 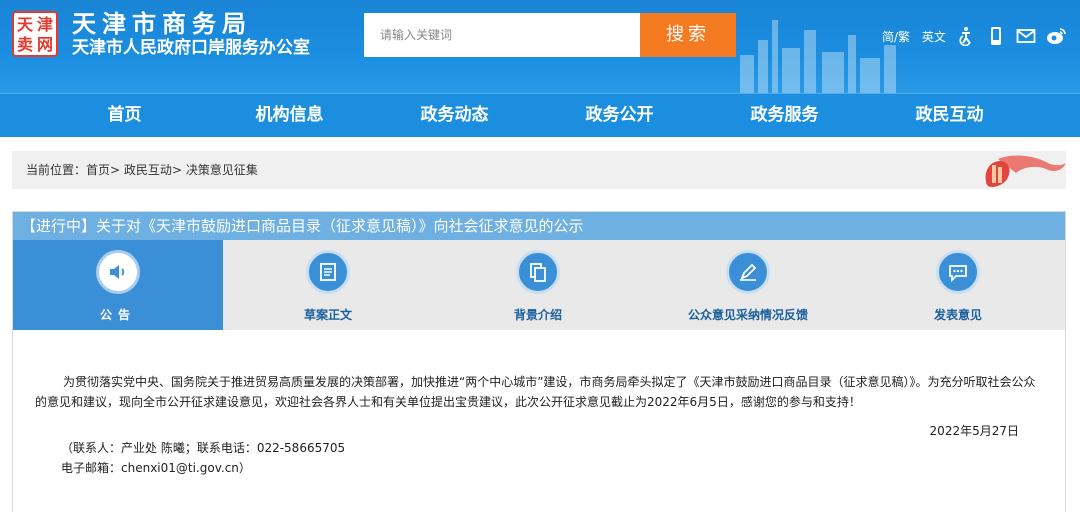 I want to click on document-icon, so click(x=328, y=272).